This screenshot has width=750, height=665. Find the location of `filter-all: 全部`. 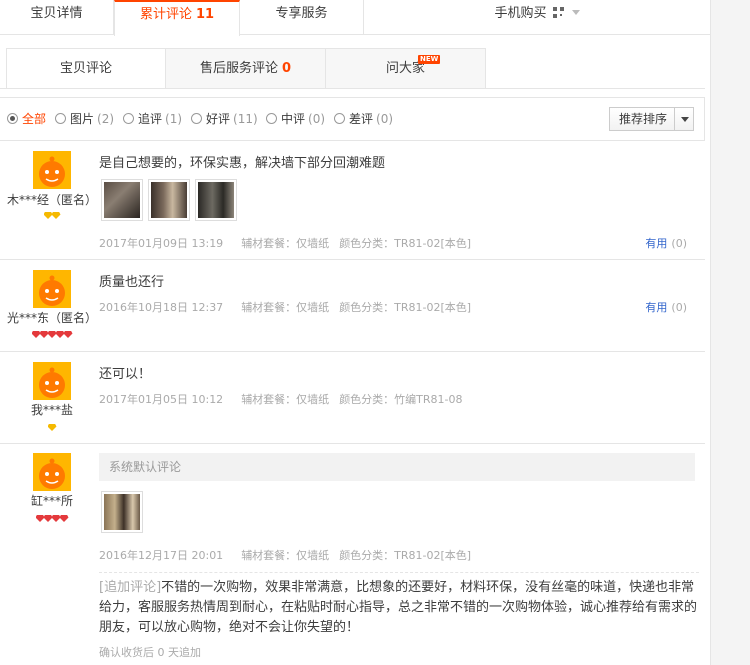

filter-all: 全部 is located at coordinates (26, 119).